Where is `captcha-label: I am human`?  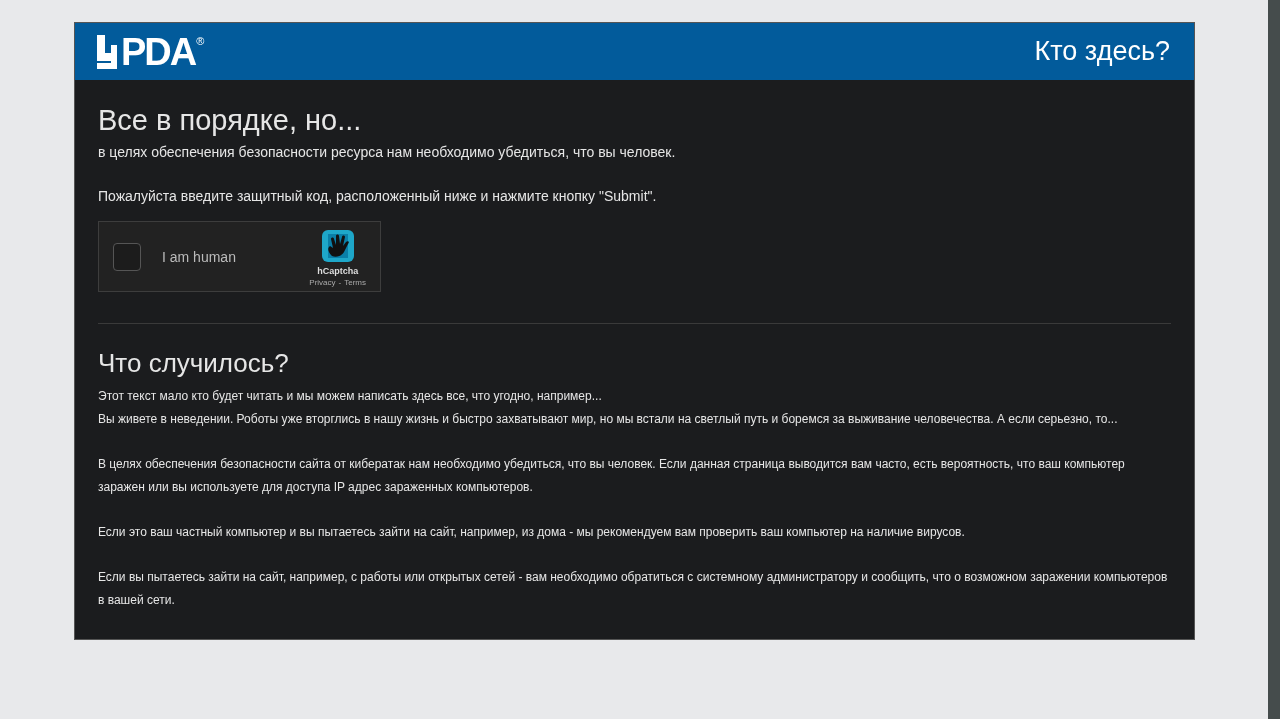
captcha-label: I am human is located at coordinates (199, 256).